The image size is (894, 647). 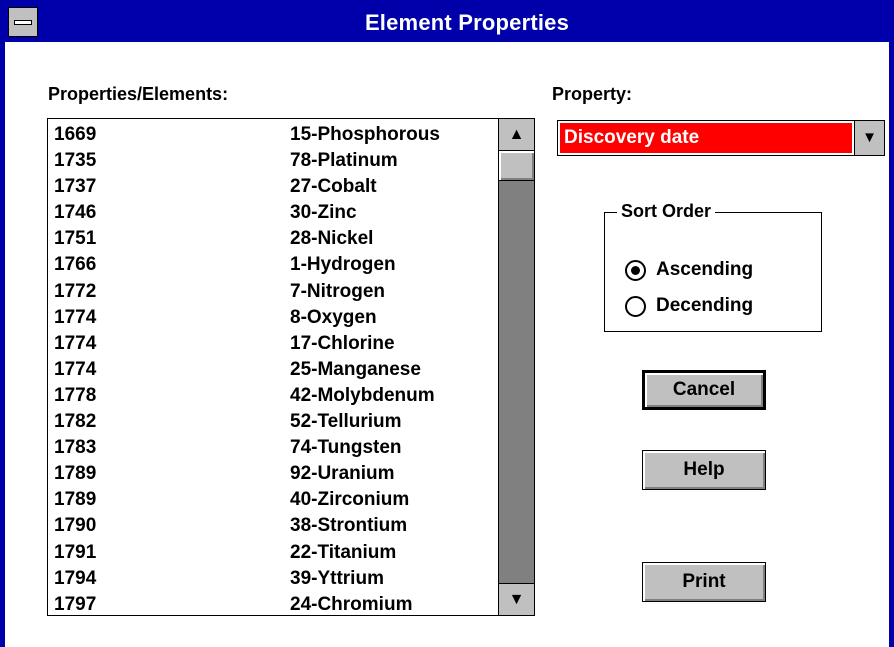 I want to click on list-item-element: 30-Zinc, so click(x=323, y=213).